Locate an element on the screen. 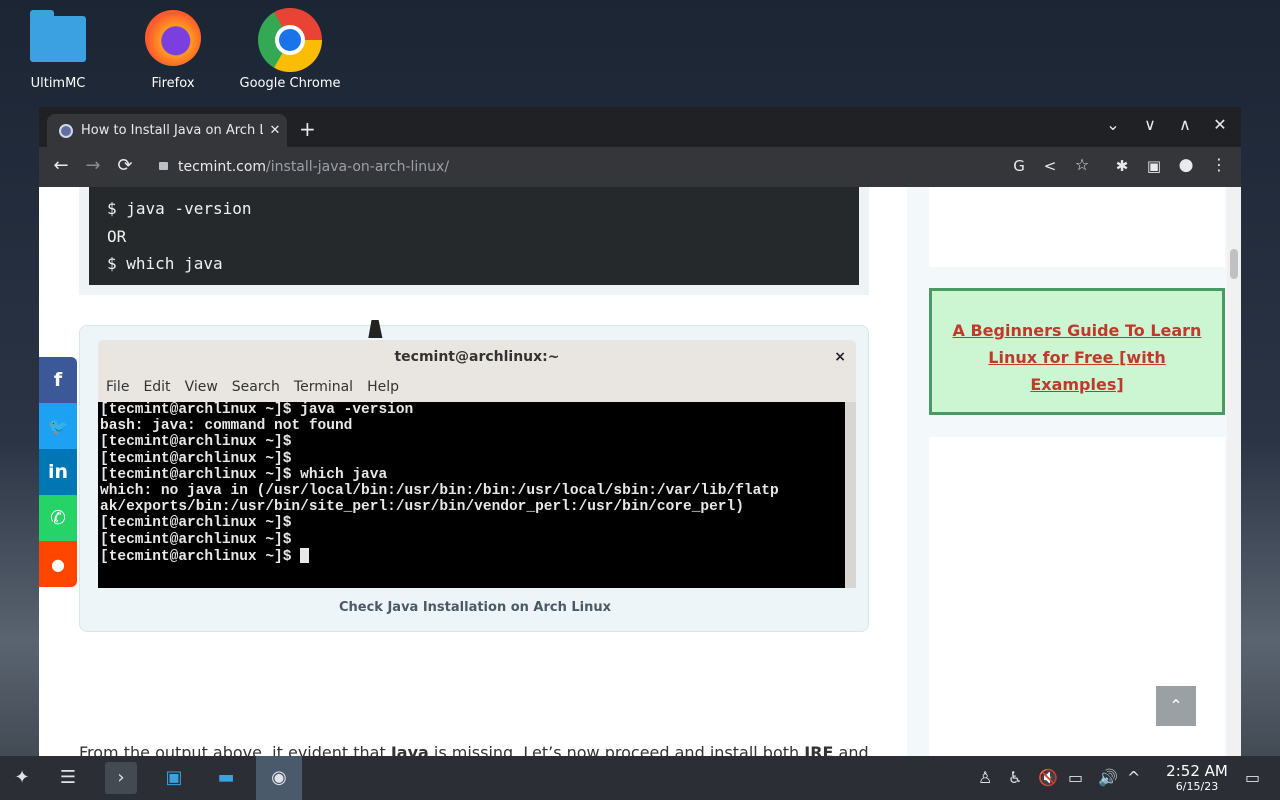 The image size is (1280, 800). linkedin-icon: in is located at coordinates (58, 472).